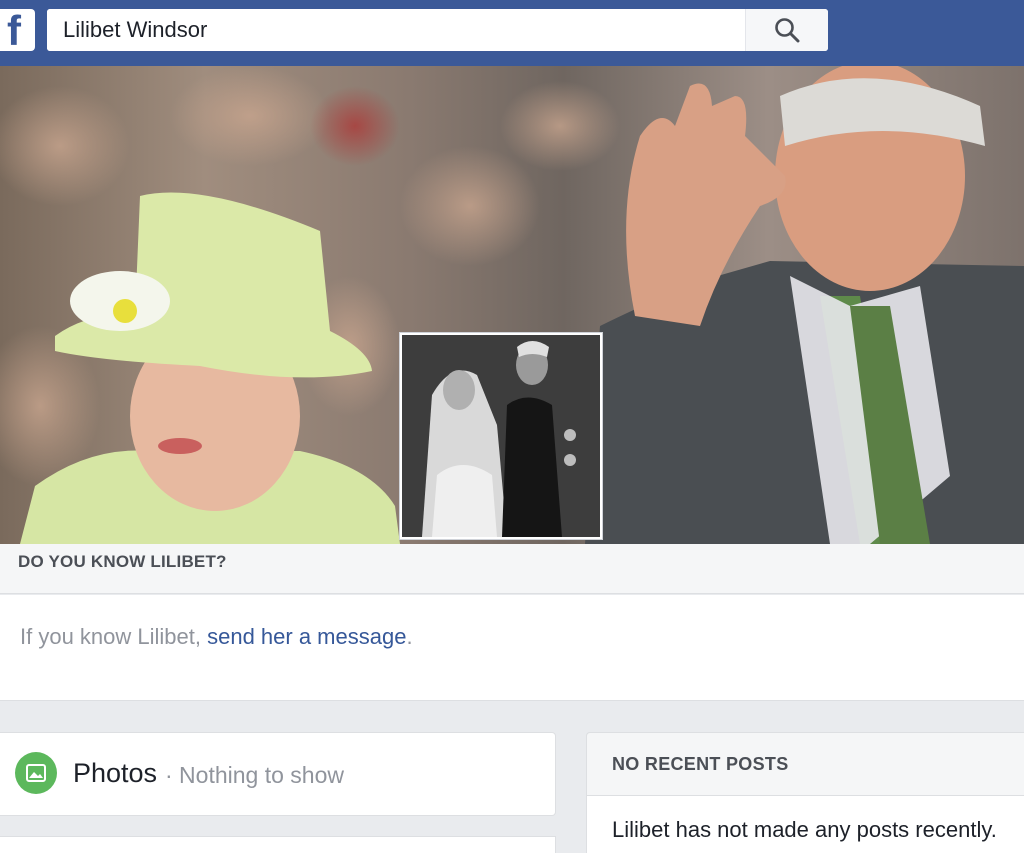 The width and height of the screenshot is (1024, 853). Describe the element at coordinates (700, 764) in the screenshot. I see `recent-posts-title: NO RECENT POSTS` at that location.